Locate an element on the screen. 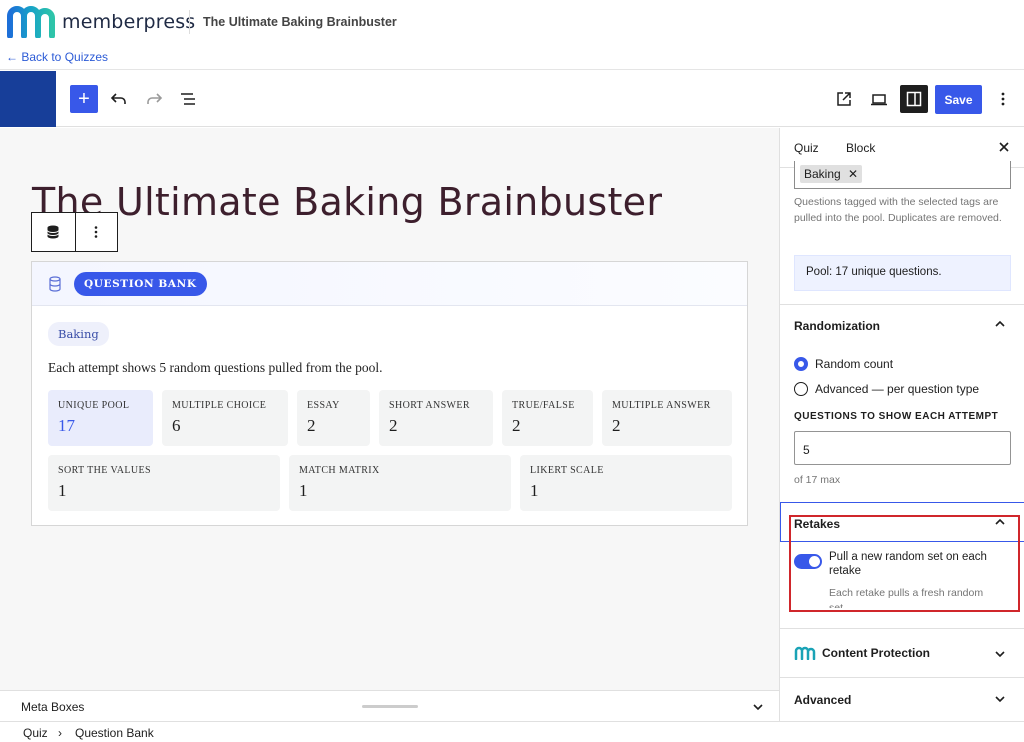  toggle-knob is located at coordinates (814, 561).